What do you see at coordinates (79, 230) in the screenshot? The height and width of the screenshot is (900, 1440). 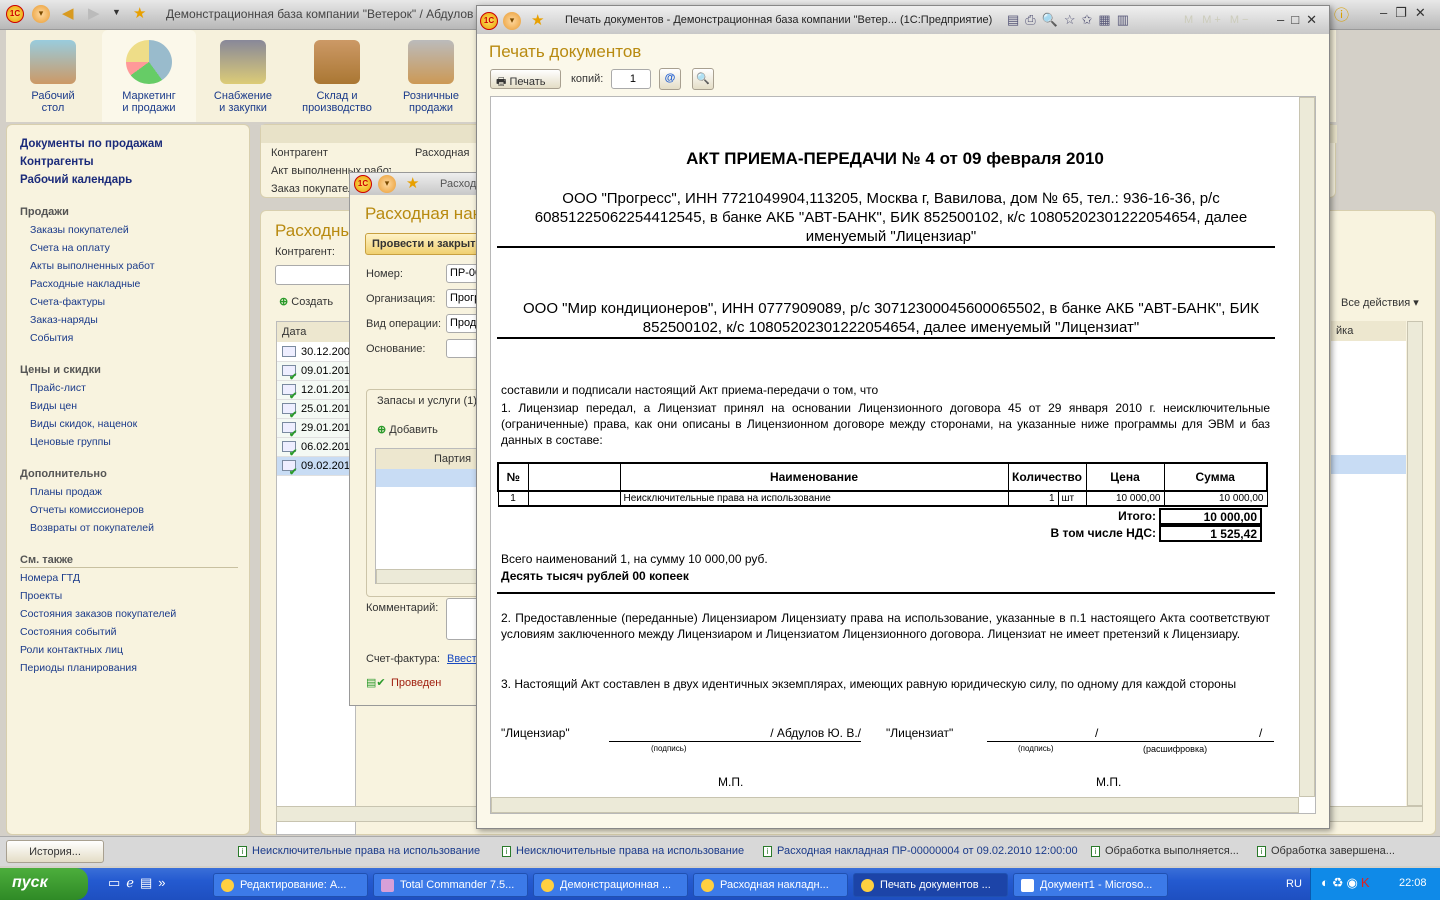 I see `nav-item: Заказы покупателей` at bounding box center [79, 230].